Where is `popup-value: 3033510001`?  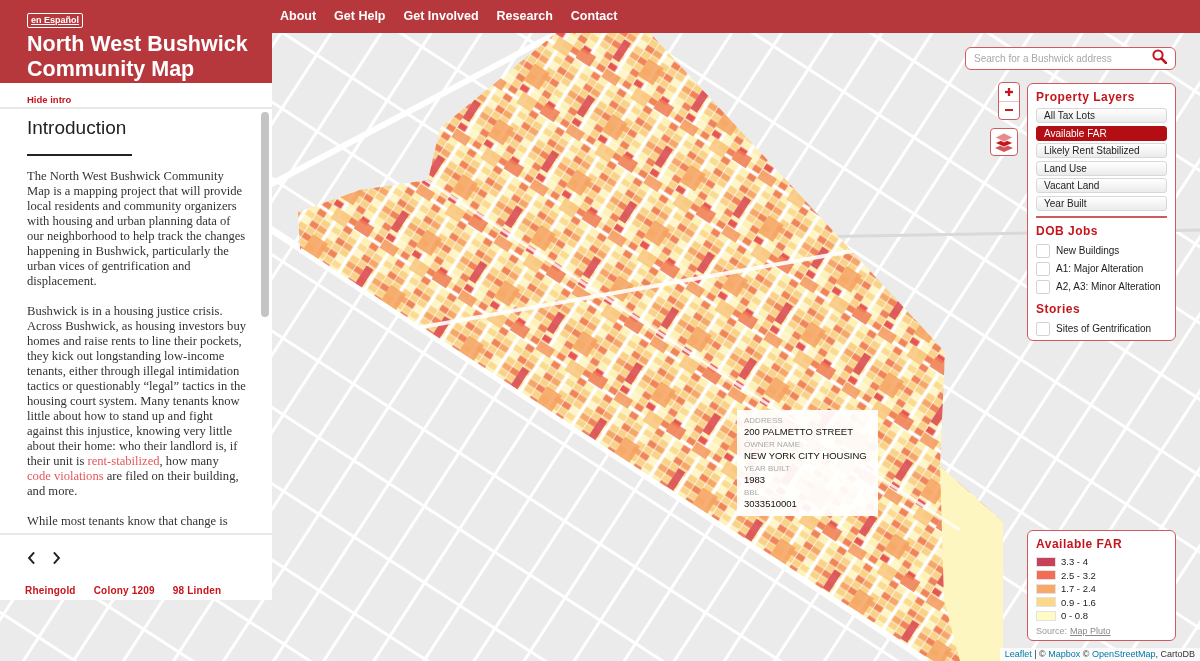
popup-value: 3033510001 is located at coordinates (771, 503).